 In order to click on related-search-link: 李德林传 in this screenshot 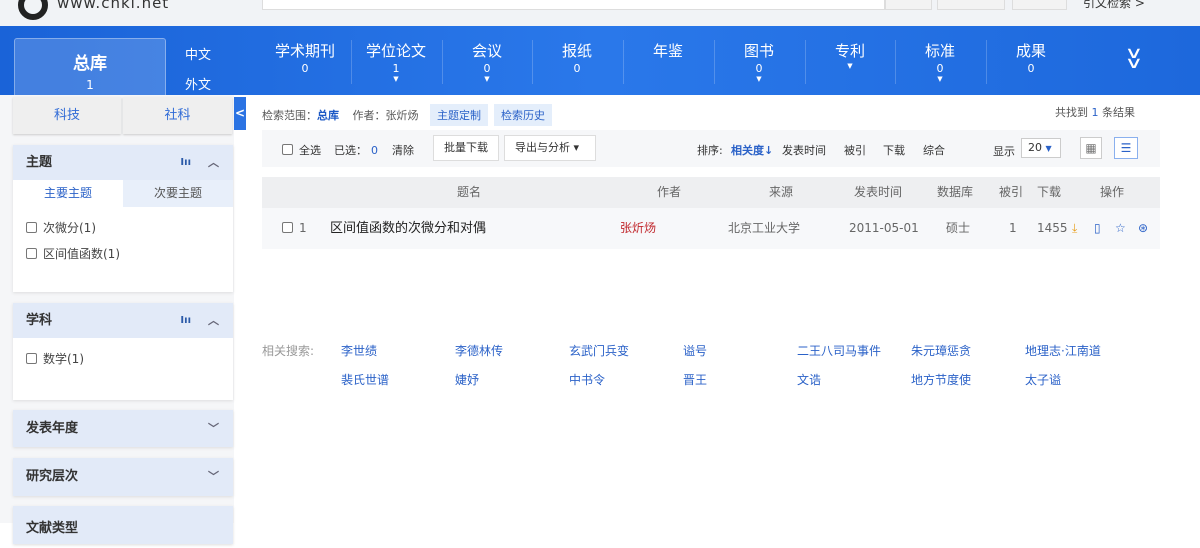, I will do `click(479, 350)`.